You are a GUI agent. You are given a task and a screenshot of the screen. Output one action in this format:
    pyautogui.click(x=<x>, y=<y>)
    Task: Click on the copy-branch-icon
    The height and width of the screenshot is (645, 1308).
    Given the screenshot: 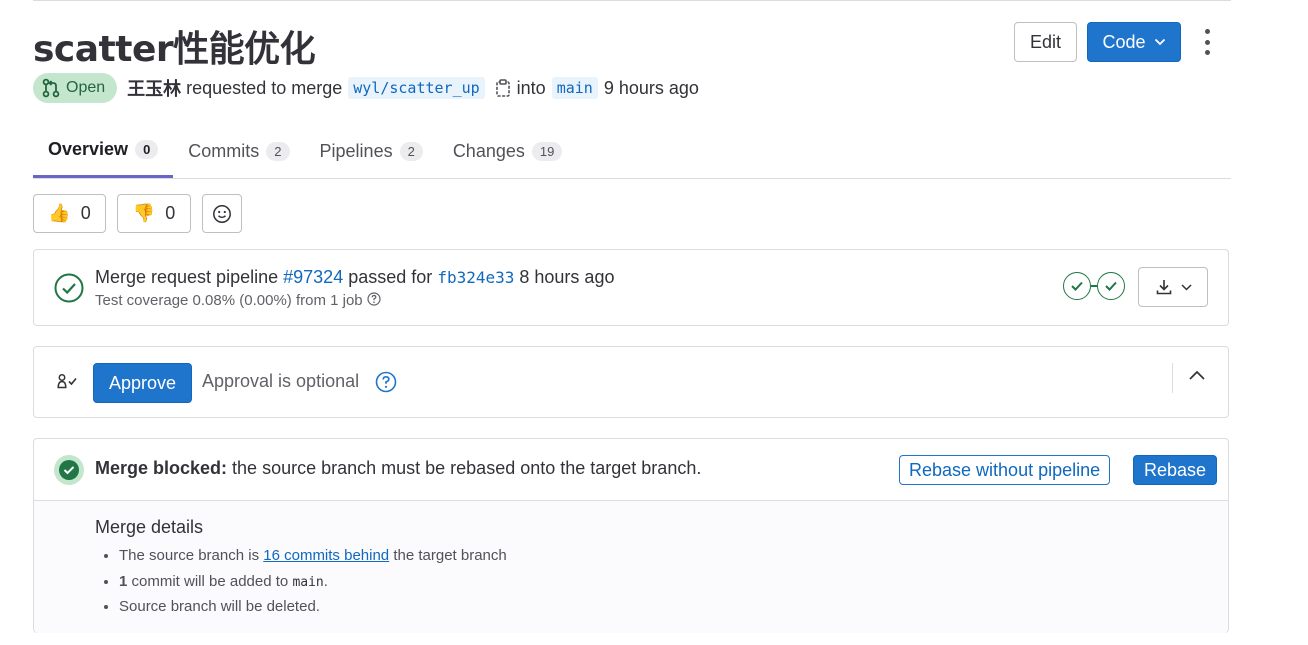 What is the action you would take?
    pyautogui.click(x=503, y=88)
    